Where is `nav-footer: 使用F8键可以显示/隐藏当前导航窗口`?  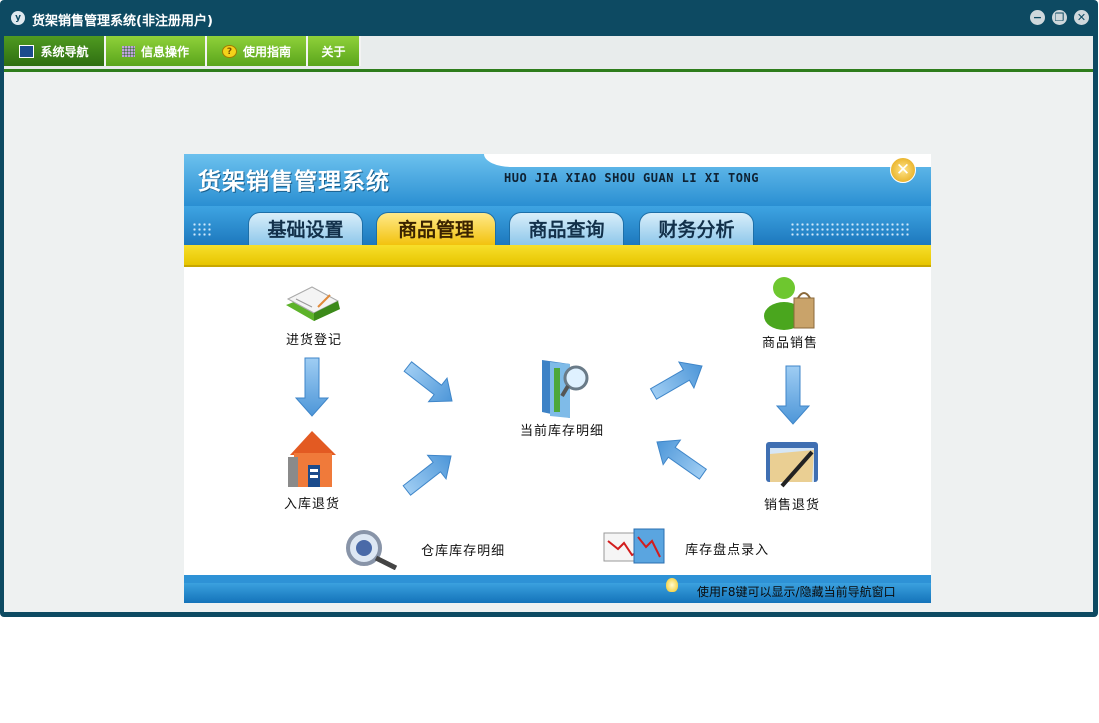 nav-footer: 使用F8键可以显示/隐藏当前导航窗口 is located at coordinates (557, 589).